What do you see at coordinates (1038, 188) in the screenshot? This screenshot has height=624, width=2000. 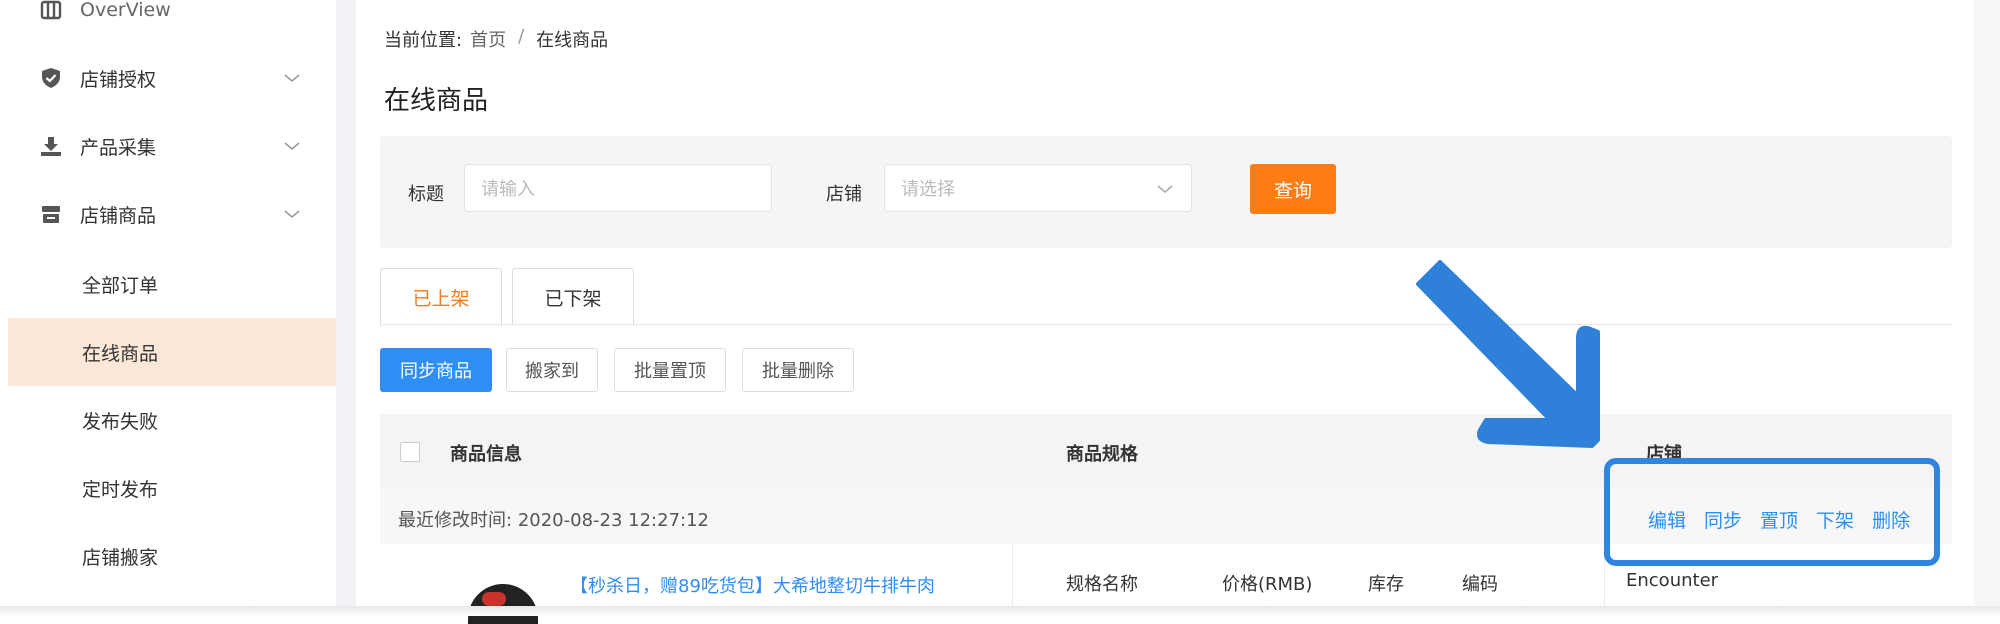 I see `store-select: 请选择` at bounding box center [1038, 188].